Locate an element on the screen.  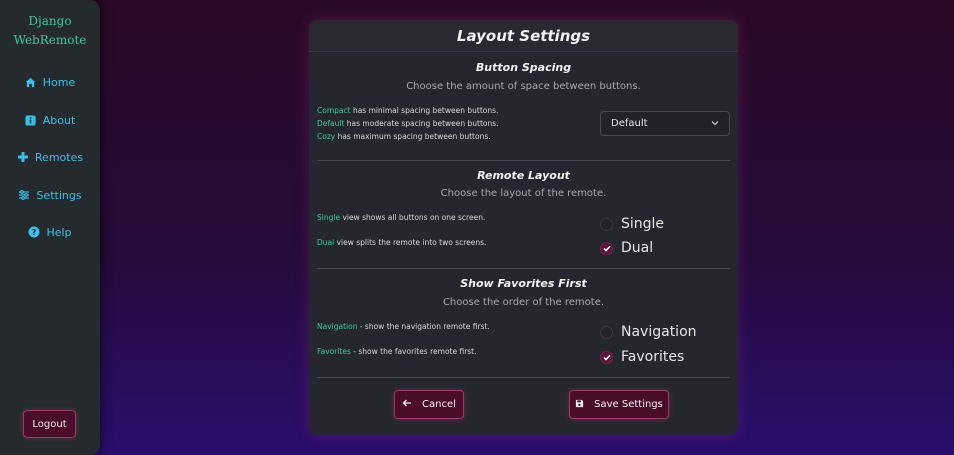
sidebar-item-label: Remotes is located at coordinates (59, 157).